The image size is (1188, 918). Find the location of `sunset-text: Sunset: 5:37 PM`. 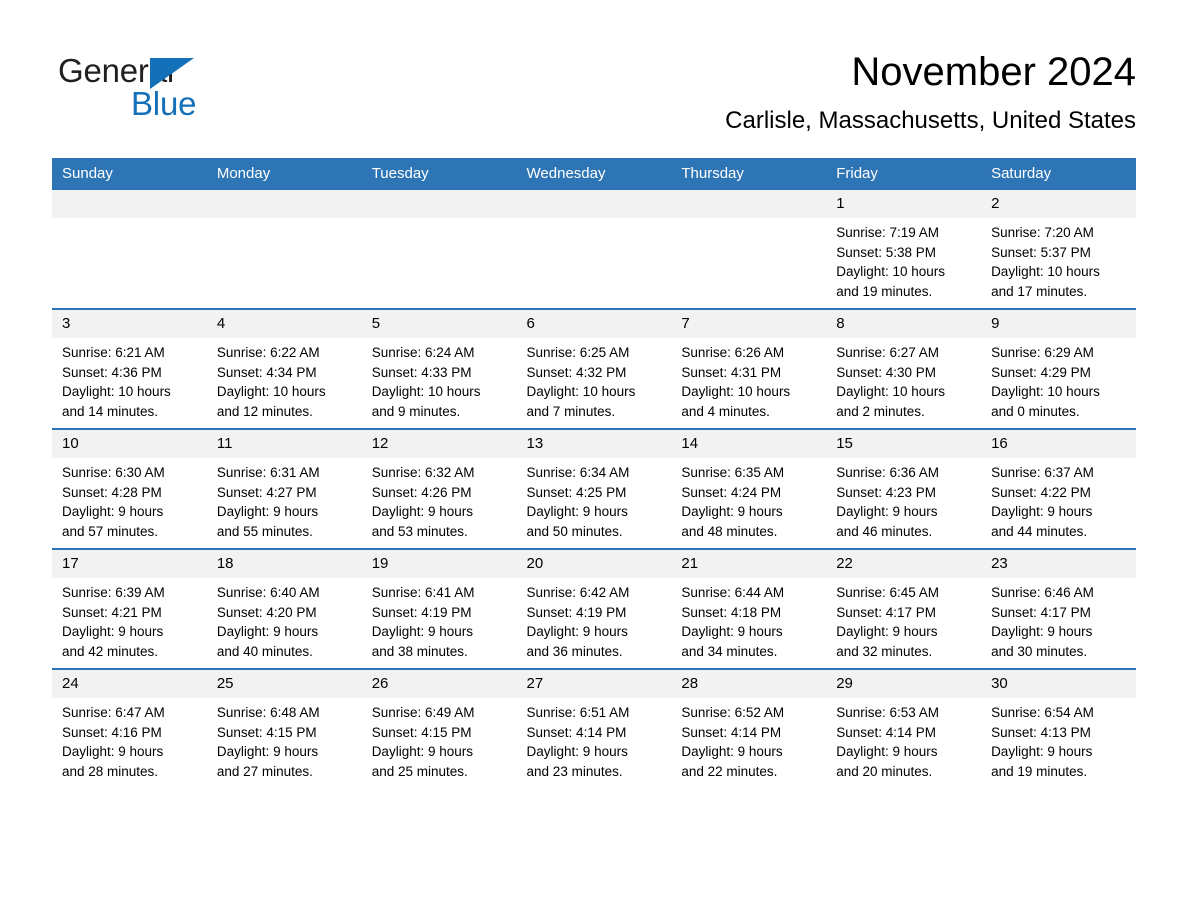

sunset-text: Sunset: 5:37 PM is located at coordinates (1041, 252).